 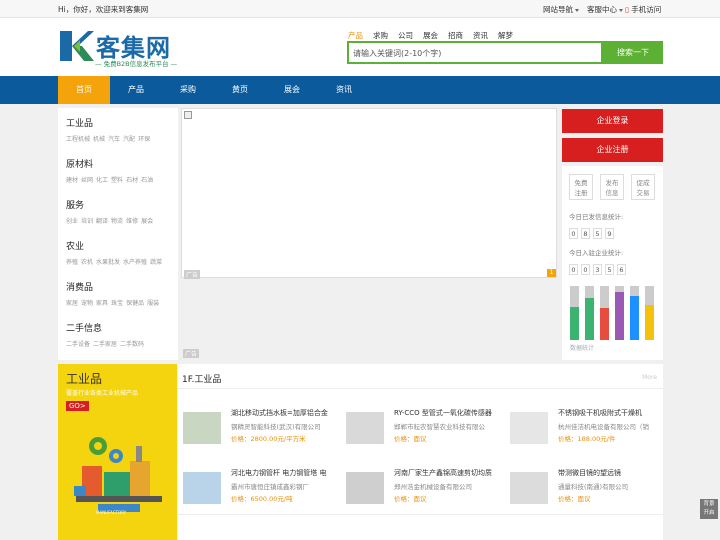 What do you see at coordinates (105, 344) in the screenshot?
I see `category-sub-link: 二手家居` at bounding box center [105, 344].